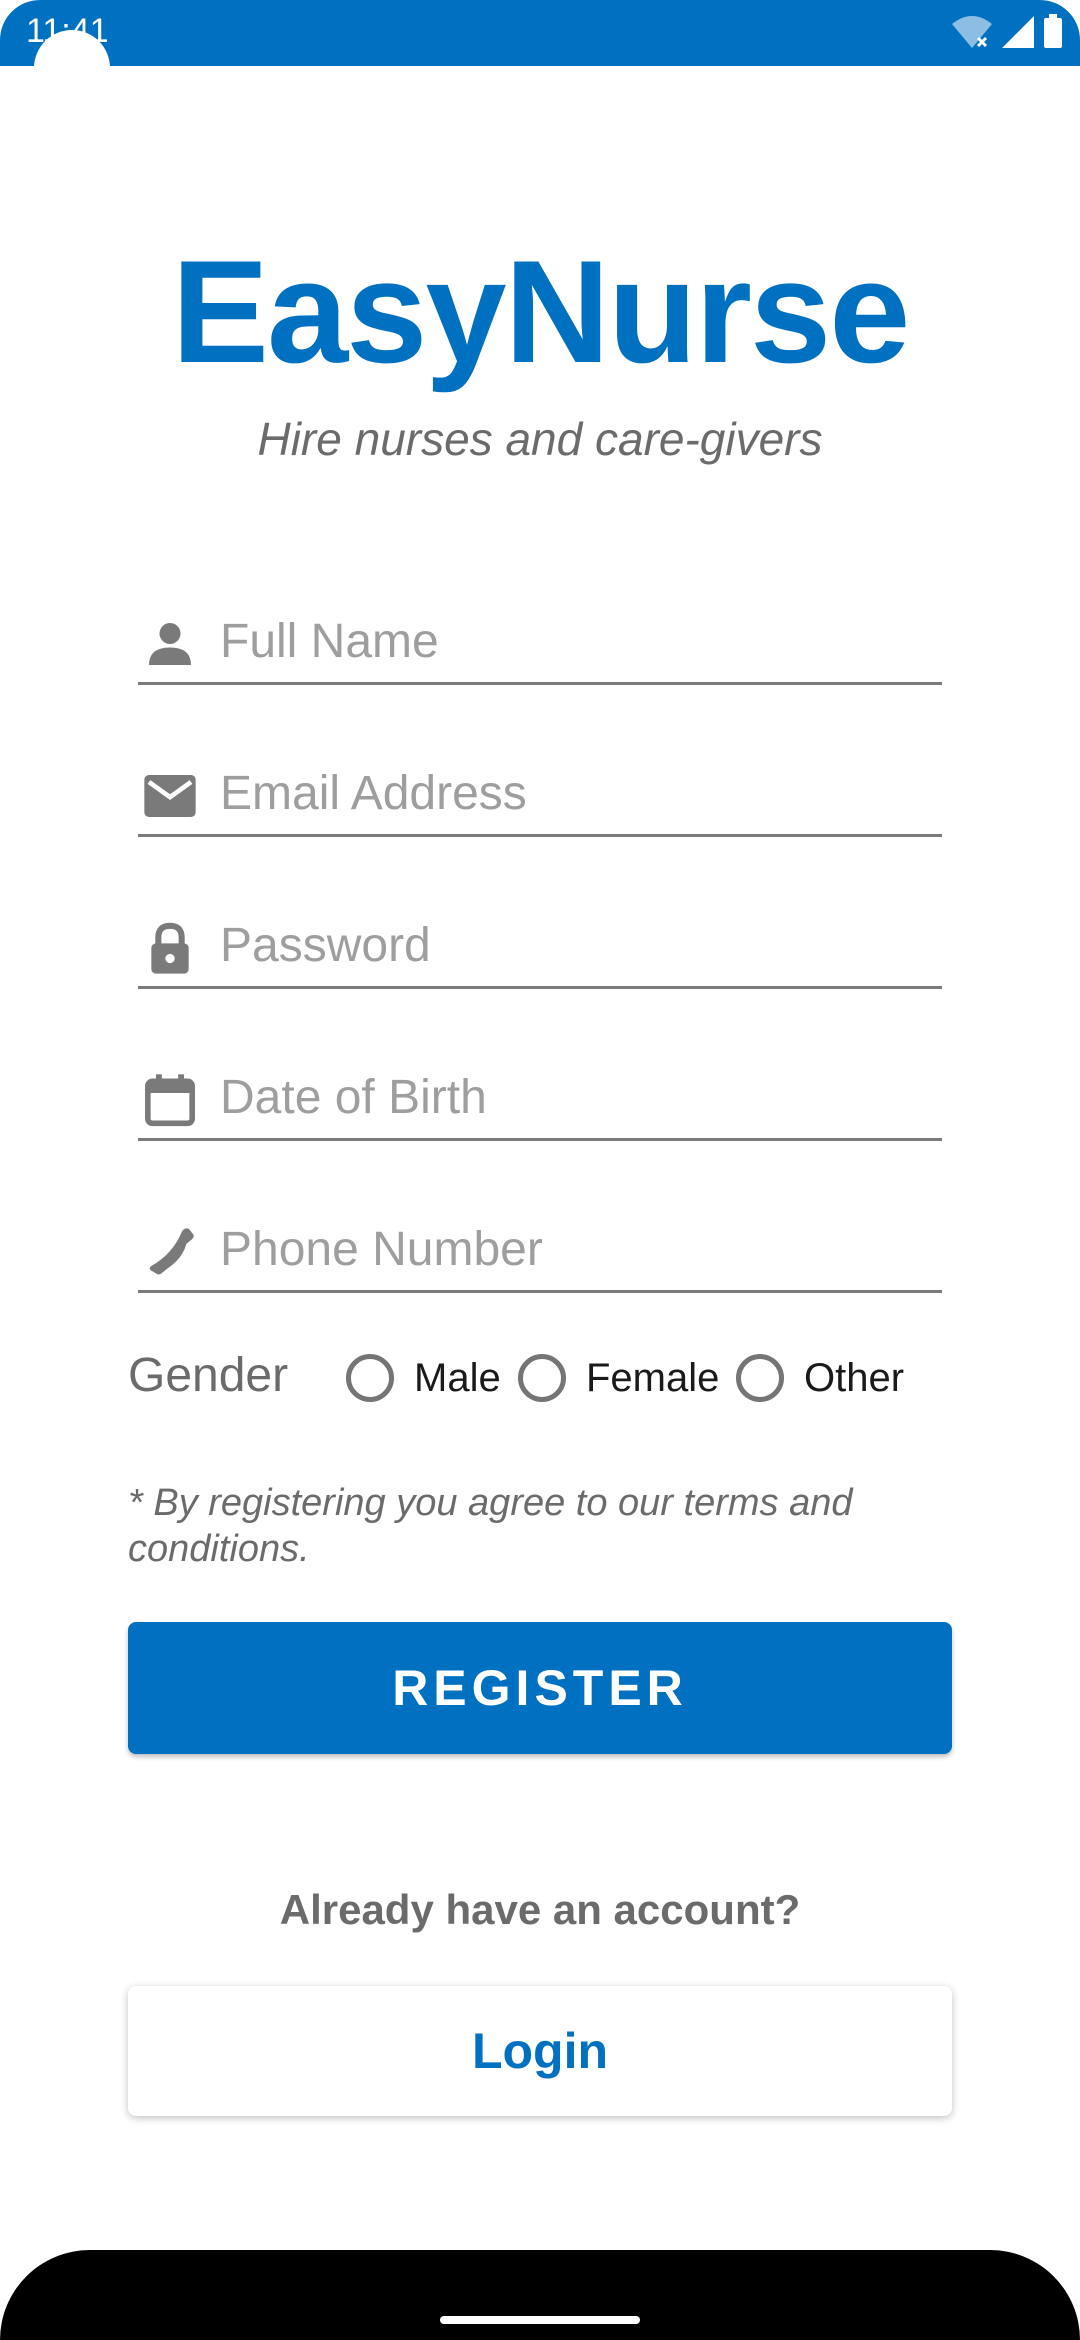 The image size is (1080, 2340). I want to click on app-tagline: Hire nurses and care-givers, so click(540, 439).